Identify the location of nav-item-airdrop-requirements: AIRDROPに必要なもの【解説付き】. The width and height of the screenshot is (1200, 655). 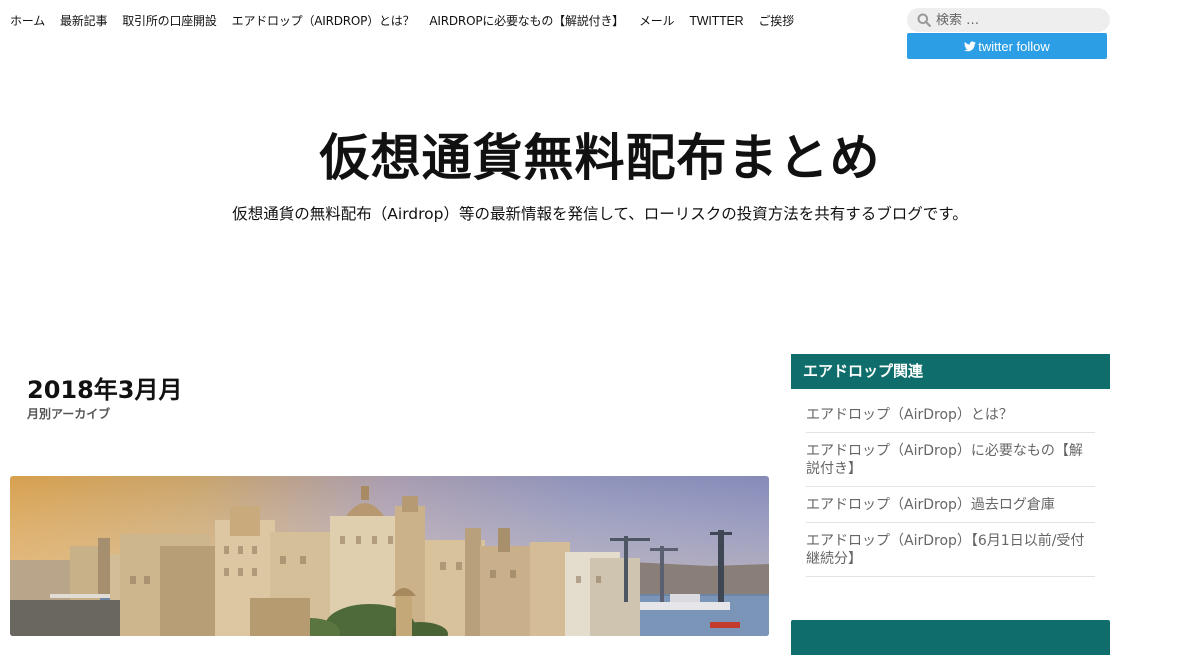
(526, 20).